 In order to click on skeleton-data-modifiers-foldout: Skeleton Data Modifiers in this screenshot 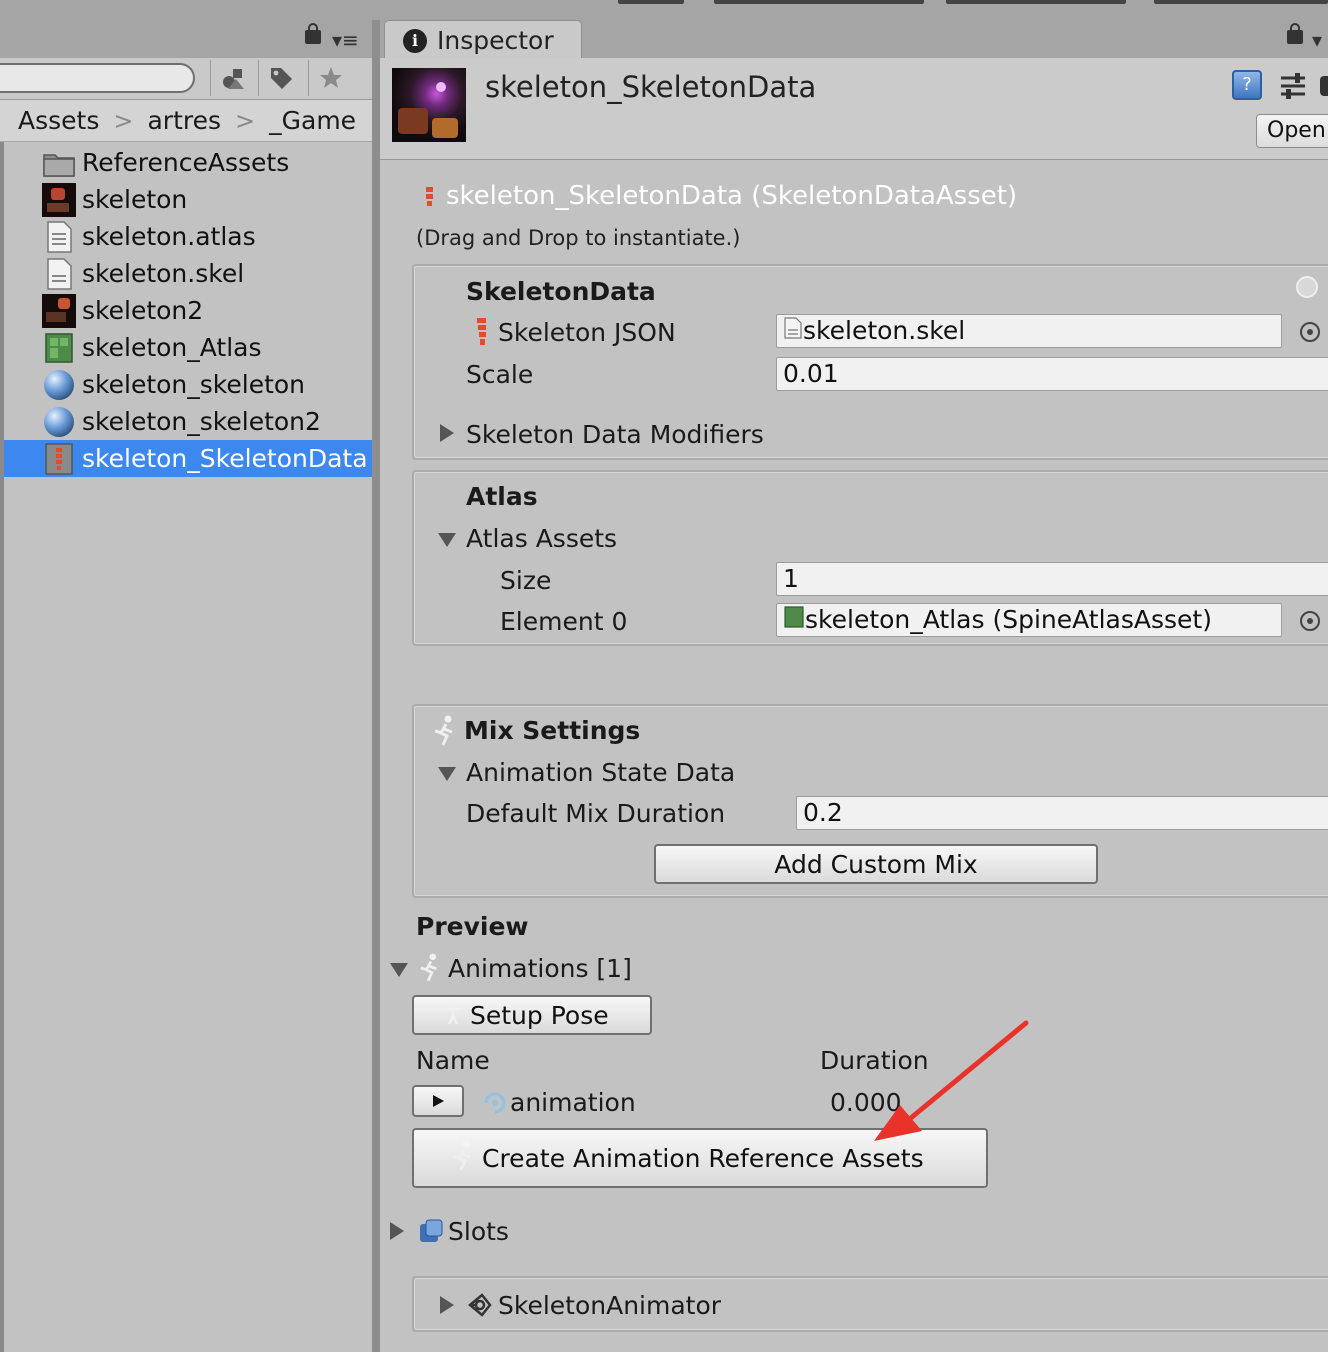, I will do `click(615, 434)`.